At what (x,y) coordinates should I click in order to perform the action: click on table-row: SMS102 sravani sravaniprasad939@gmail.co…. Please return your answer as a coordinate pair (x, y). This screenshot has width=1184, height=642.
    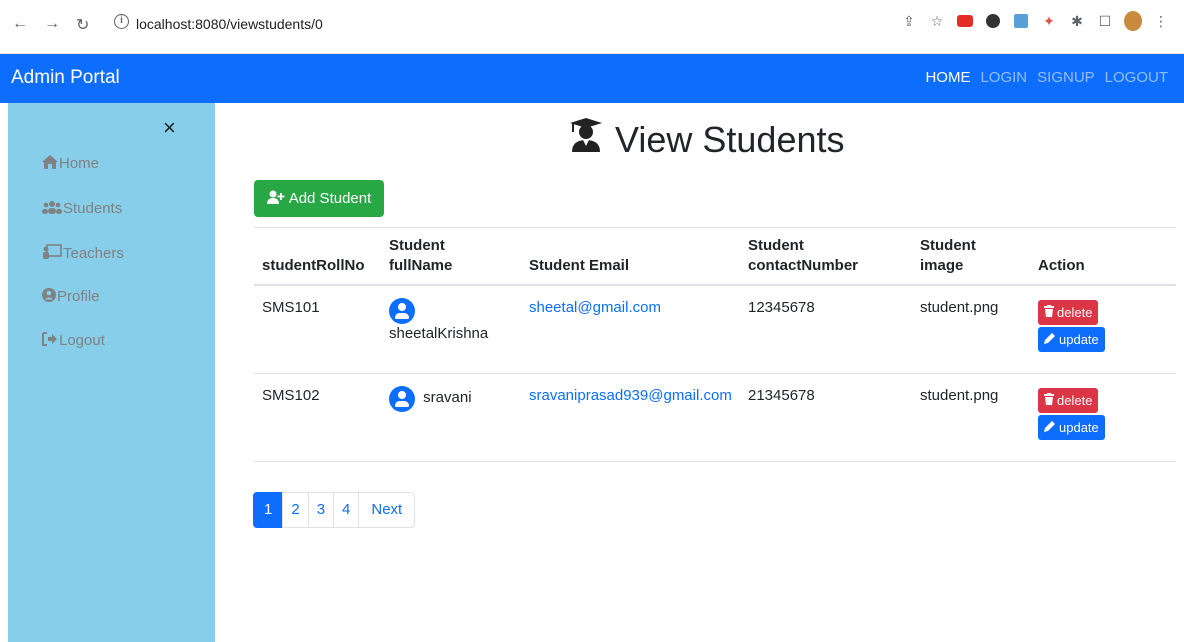
    Looking at the image, I should click on (715, 417).